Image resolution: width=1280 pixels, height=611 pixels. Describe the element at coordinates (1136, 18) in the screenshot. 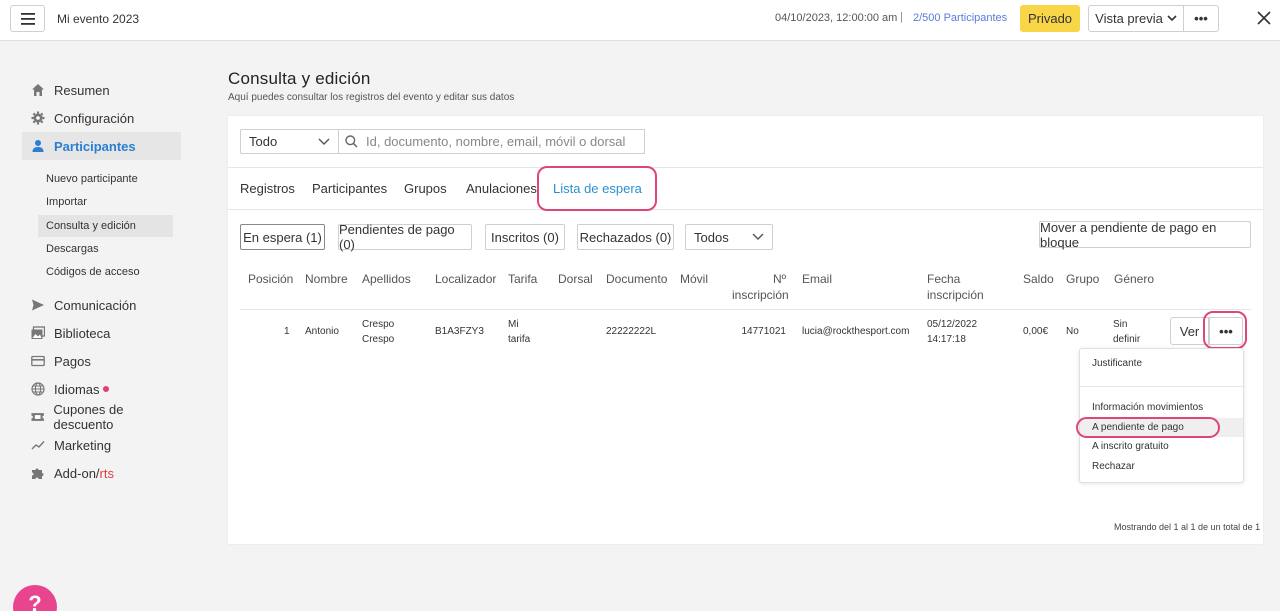

I see `preview-button: Vista previa` at that location.